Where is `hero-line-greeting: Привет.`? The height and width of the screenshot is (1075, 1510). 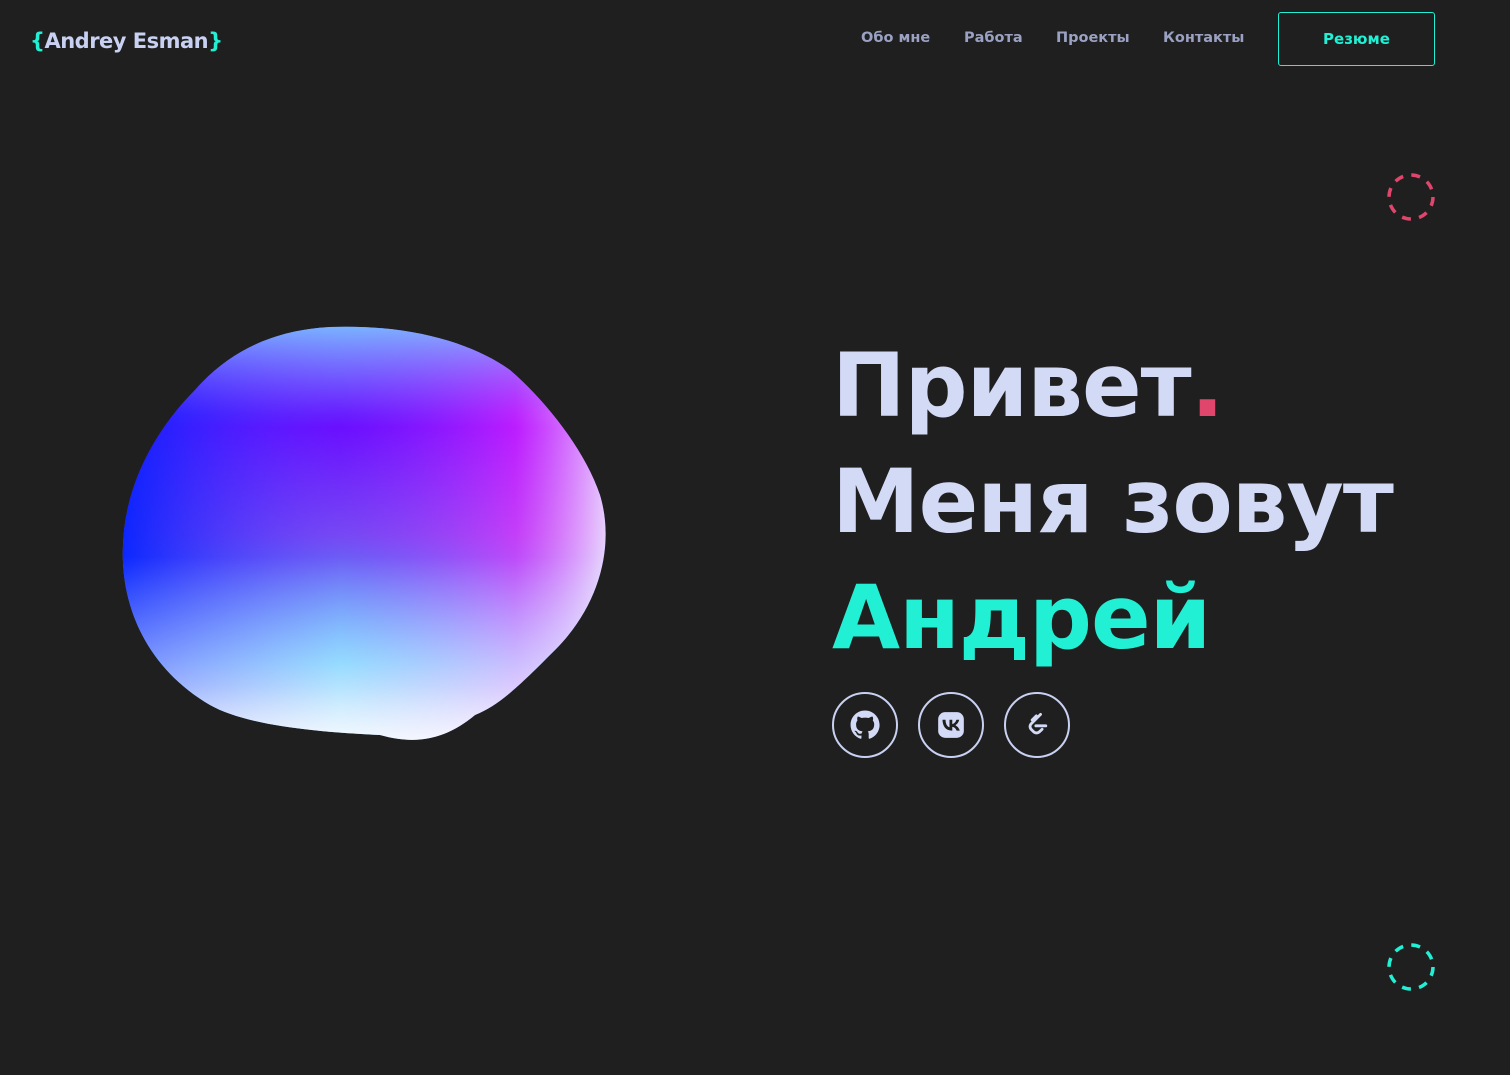 hero-line-greeting: Привет. is located at coordinates (1112, 386).